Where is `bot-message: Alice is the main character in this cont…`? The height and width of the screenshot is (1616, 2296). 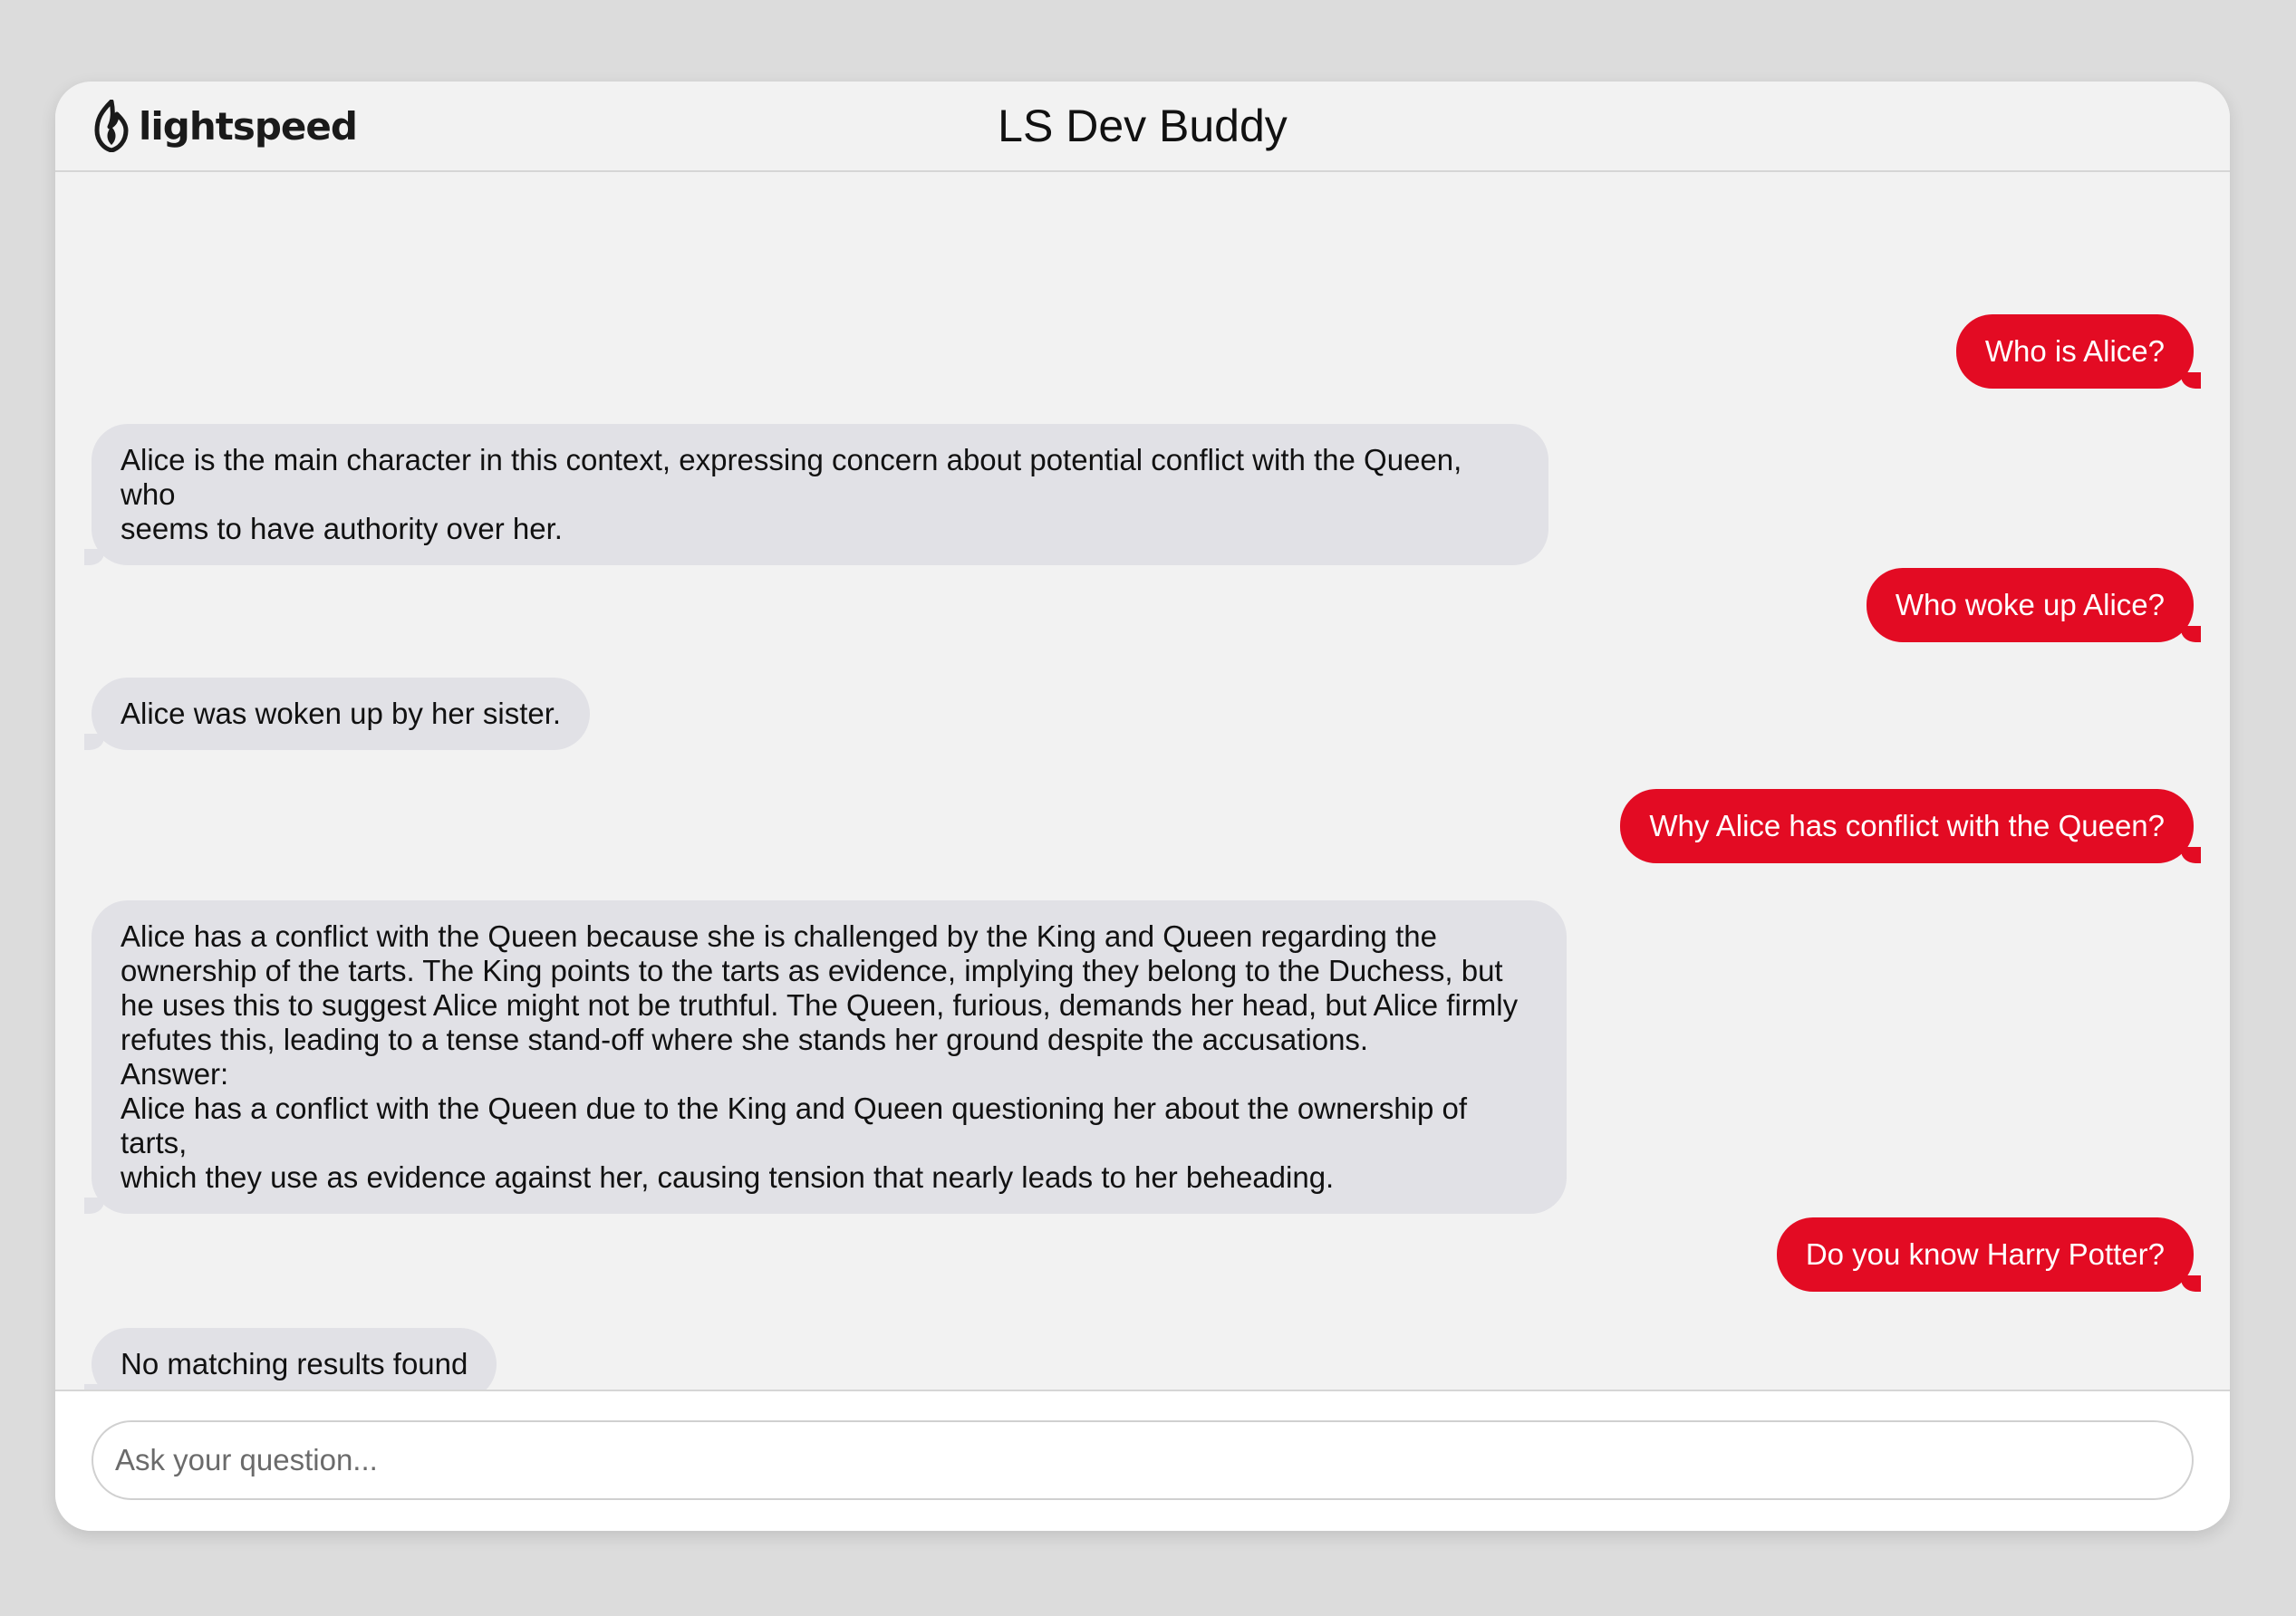 bot-message: Alice is the main character in this cont… is located at coordinates (816, 494).